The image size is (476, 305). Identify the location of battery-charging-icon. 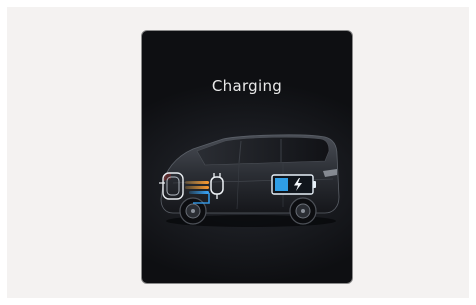
(293, 184).